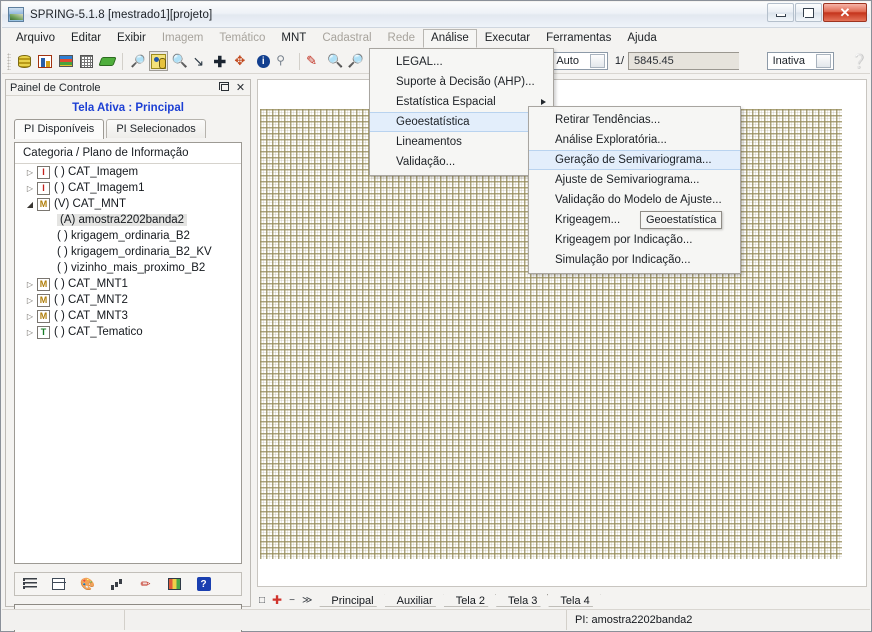  I want to click on menu-ferramentas: Ferramentas, so click(578, 38).